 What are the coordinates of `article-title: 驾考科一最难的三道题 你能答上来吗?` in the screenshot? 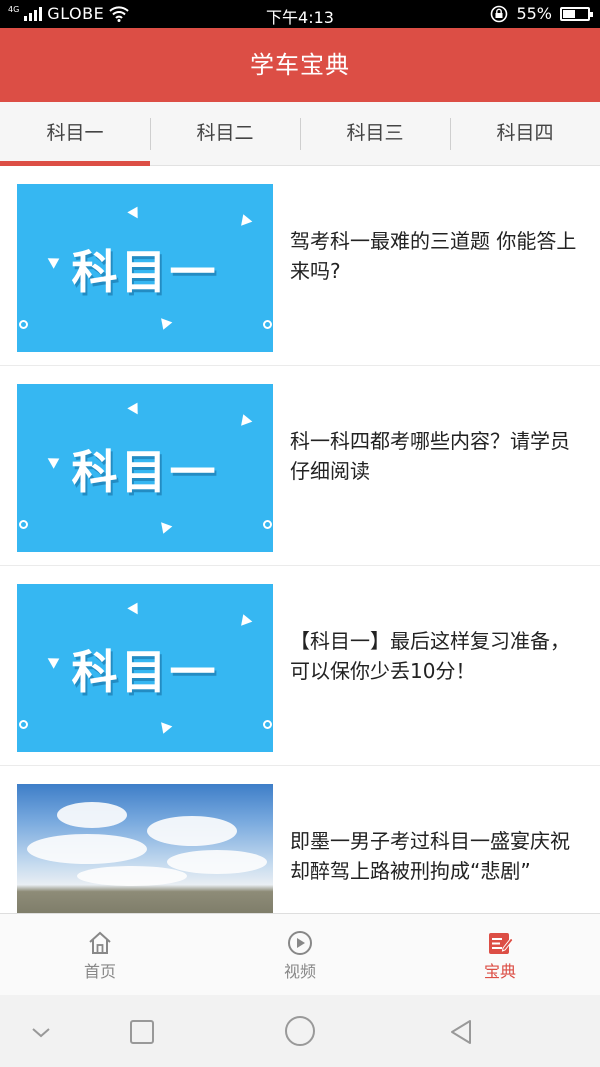 It's located at (433, 256).